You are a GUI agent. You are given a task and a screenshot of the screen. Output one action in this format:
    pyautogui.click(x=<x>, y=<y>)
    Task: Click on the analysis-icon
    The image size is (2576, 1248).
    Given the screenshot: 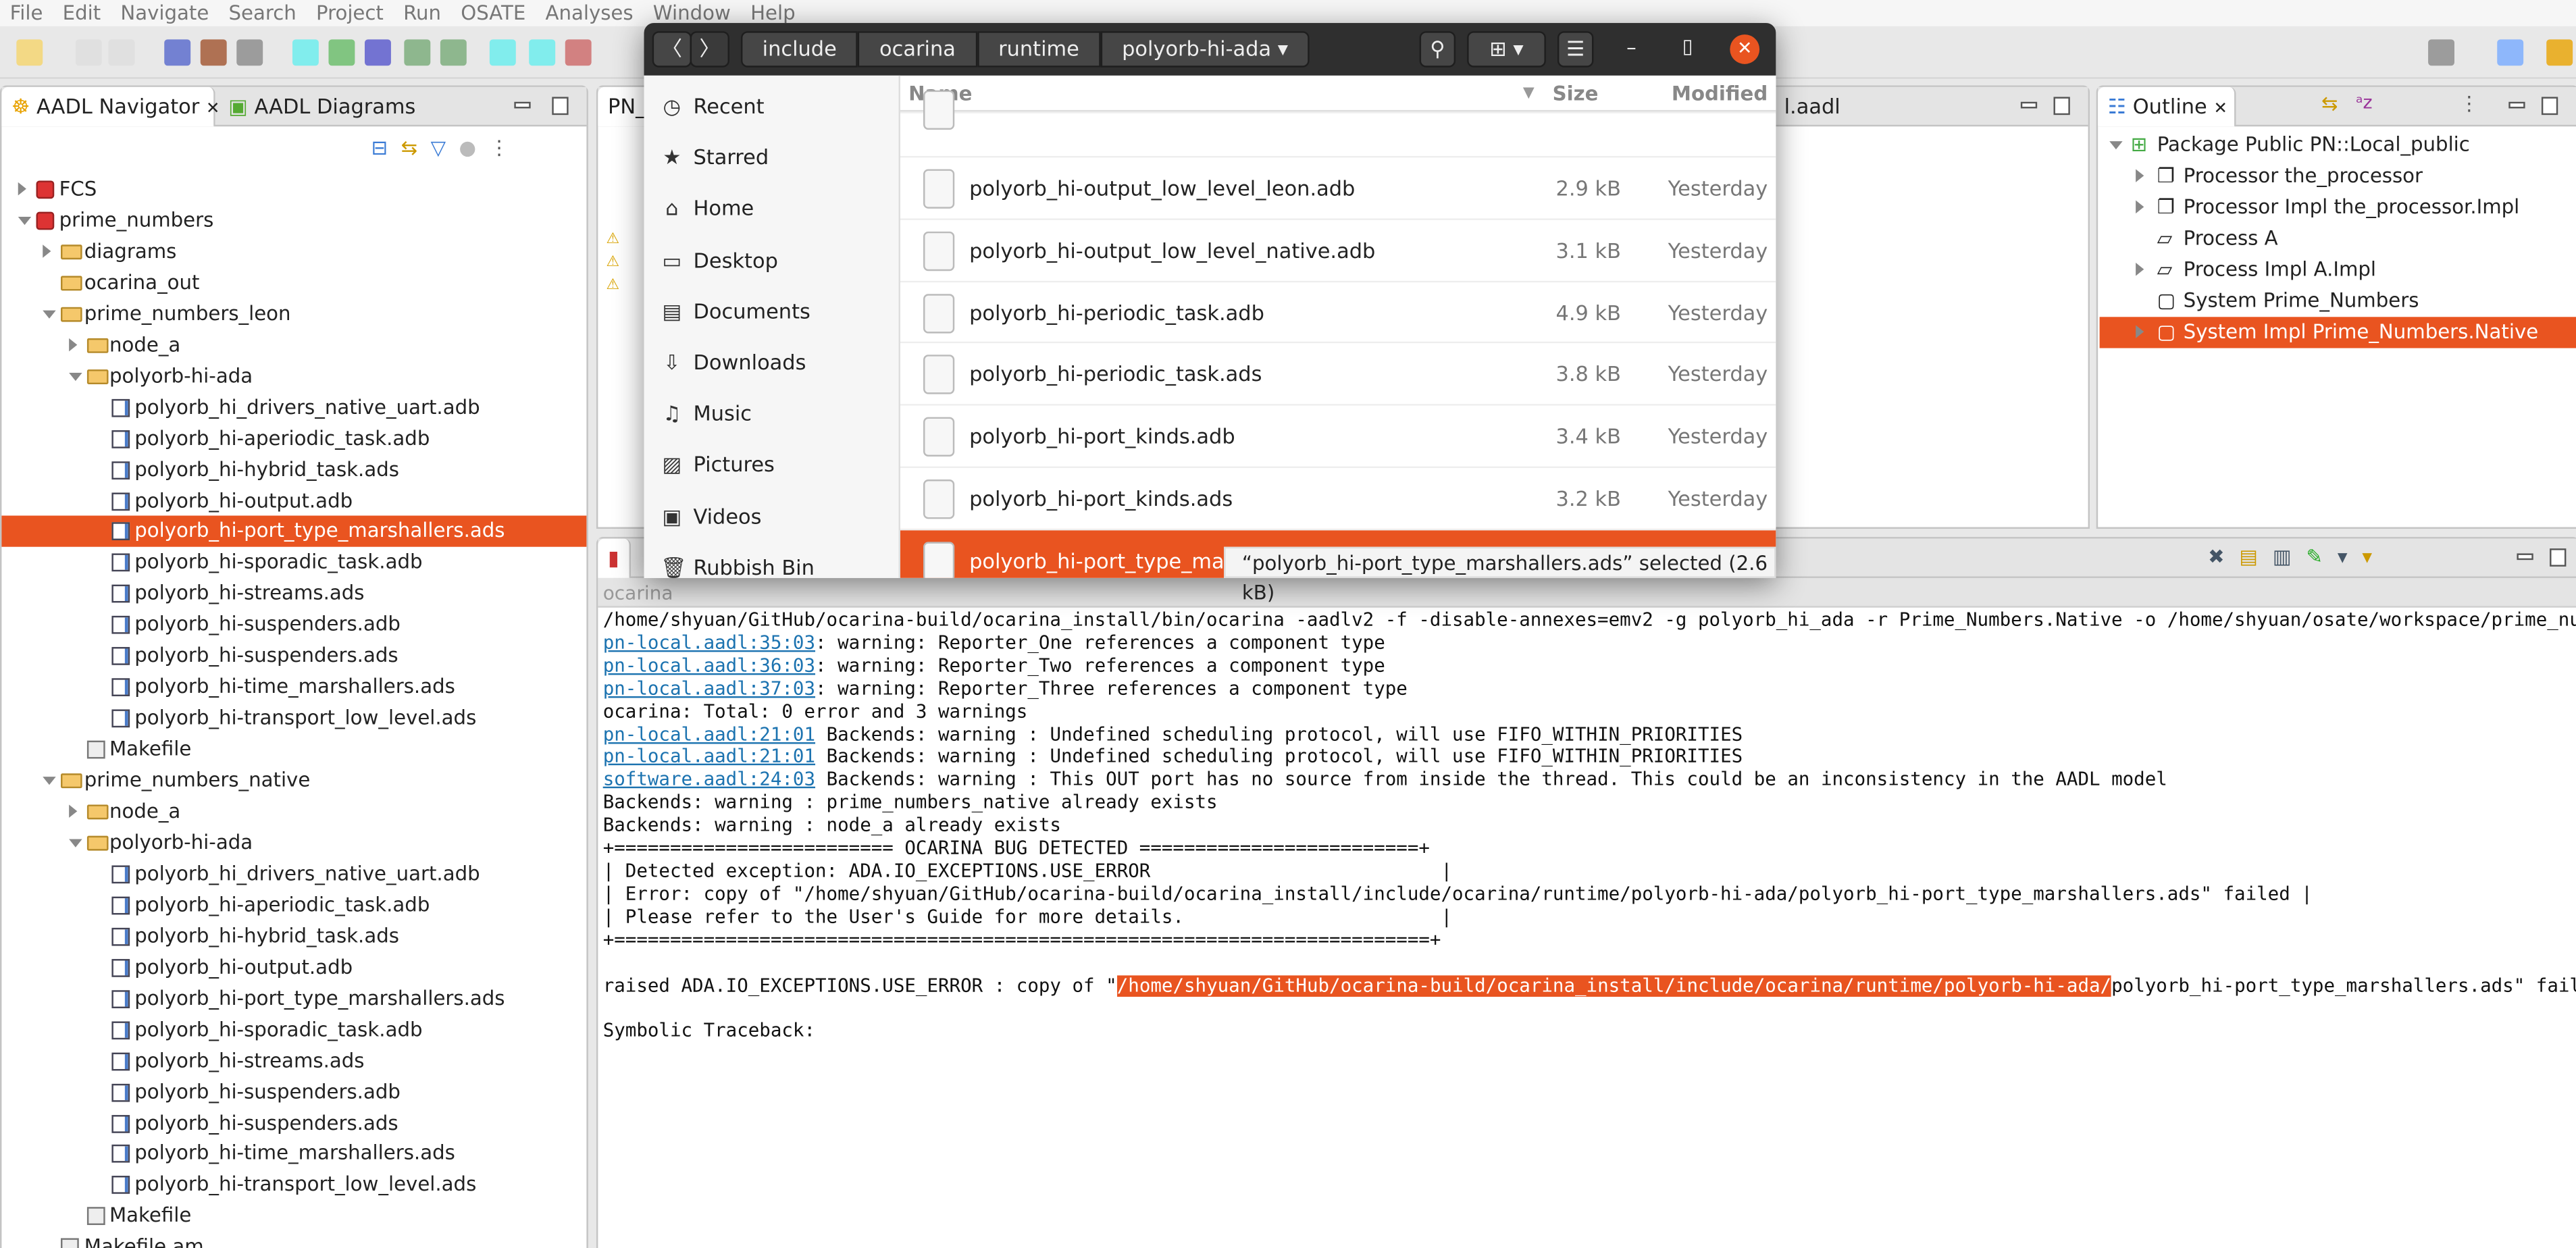 What is the action you would take?
    pyautogui.click(x=341, y=52)
    